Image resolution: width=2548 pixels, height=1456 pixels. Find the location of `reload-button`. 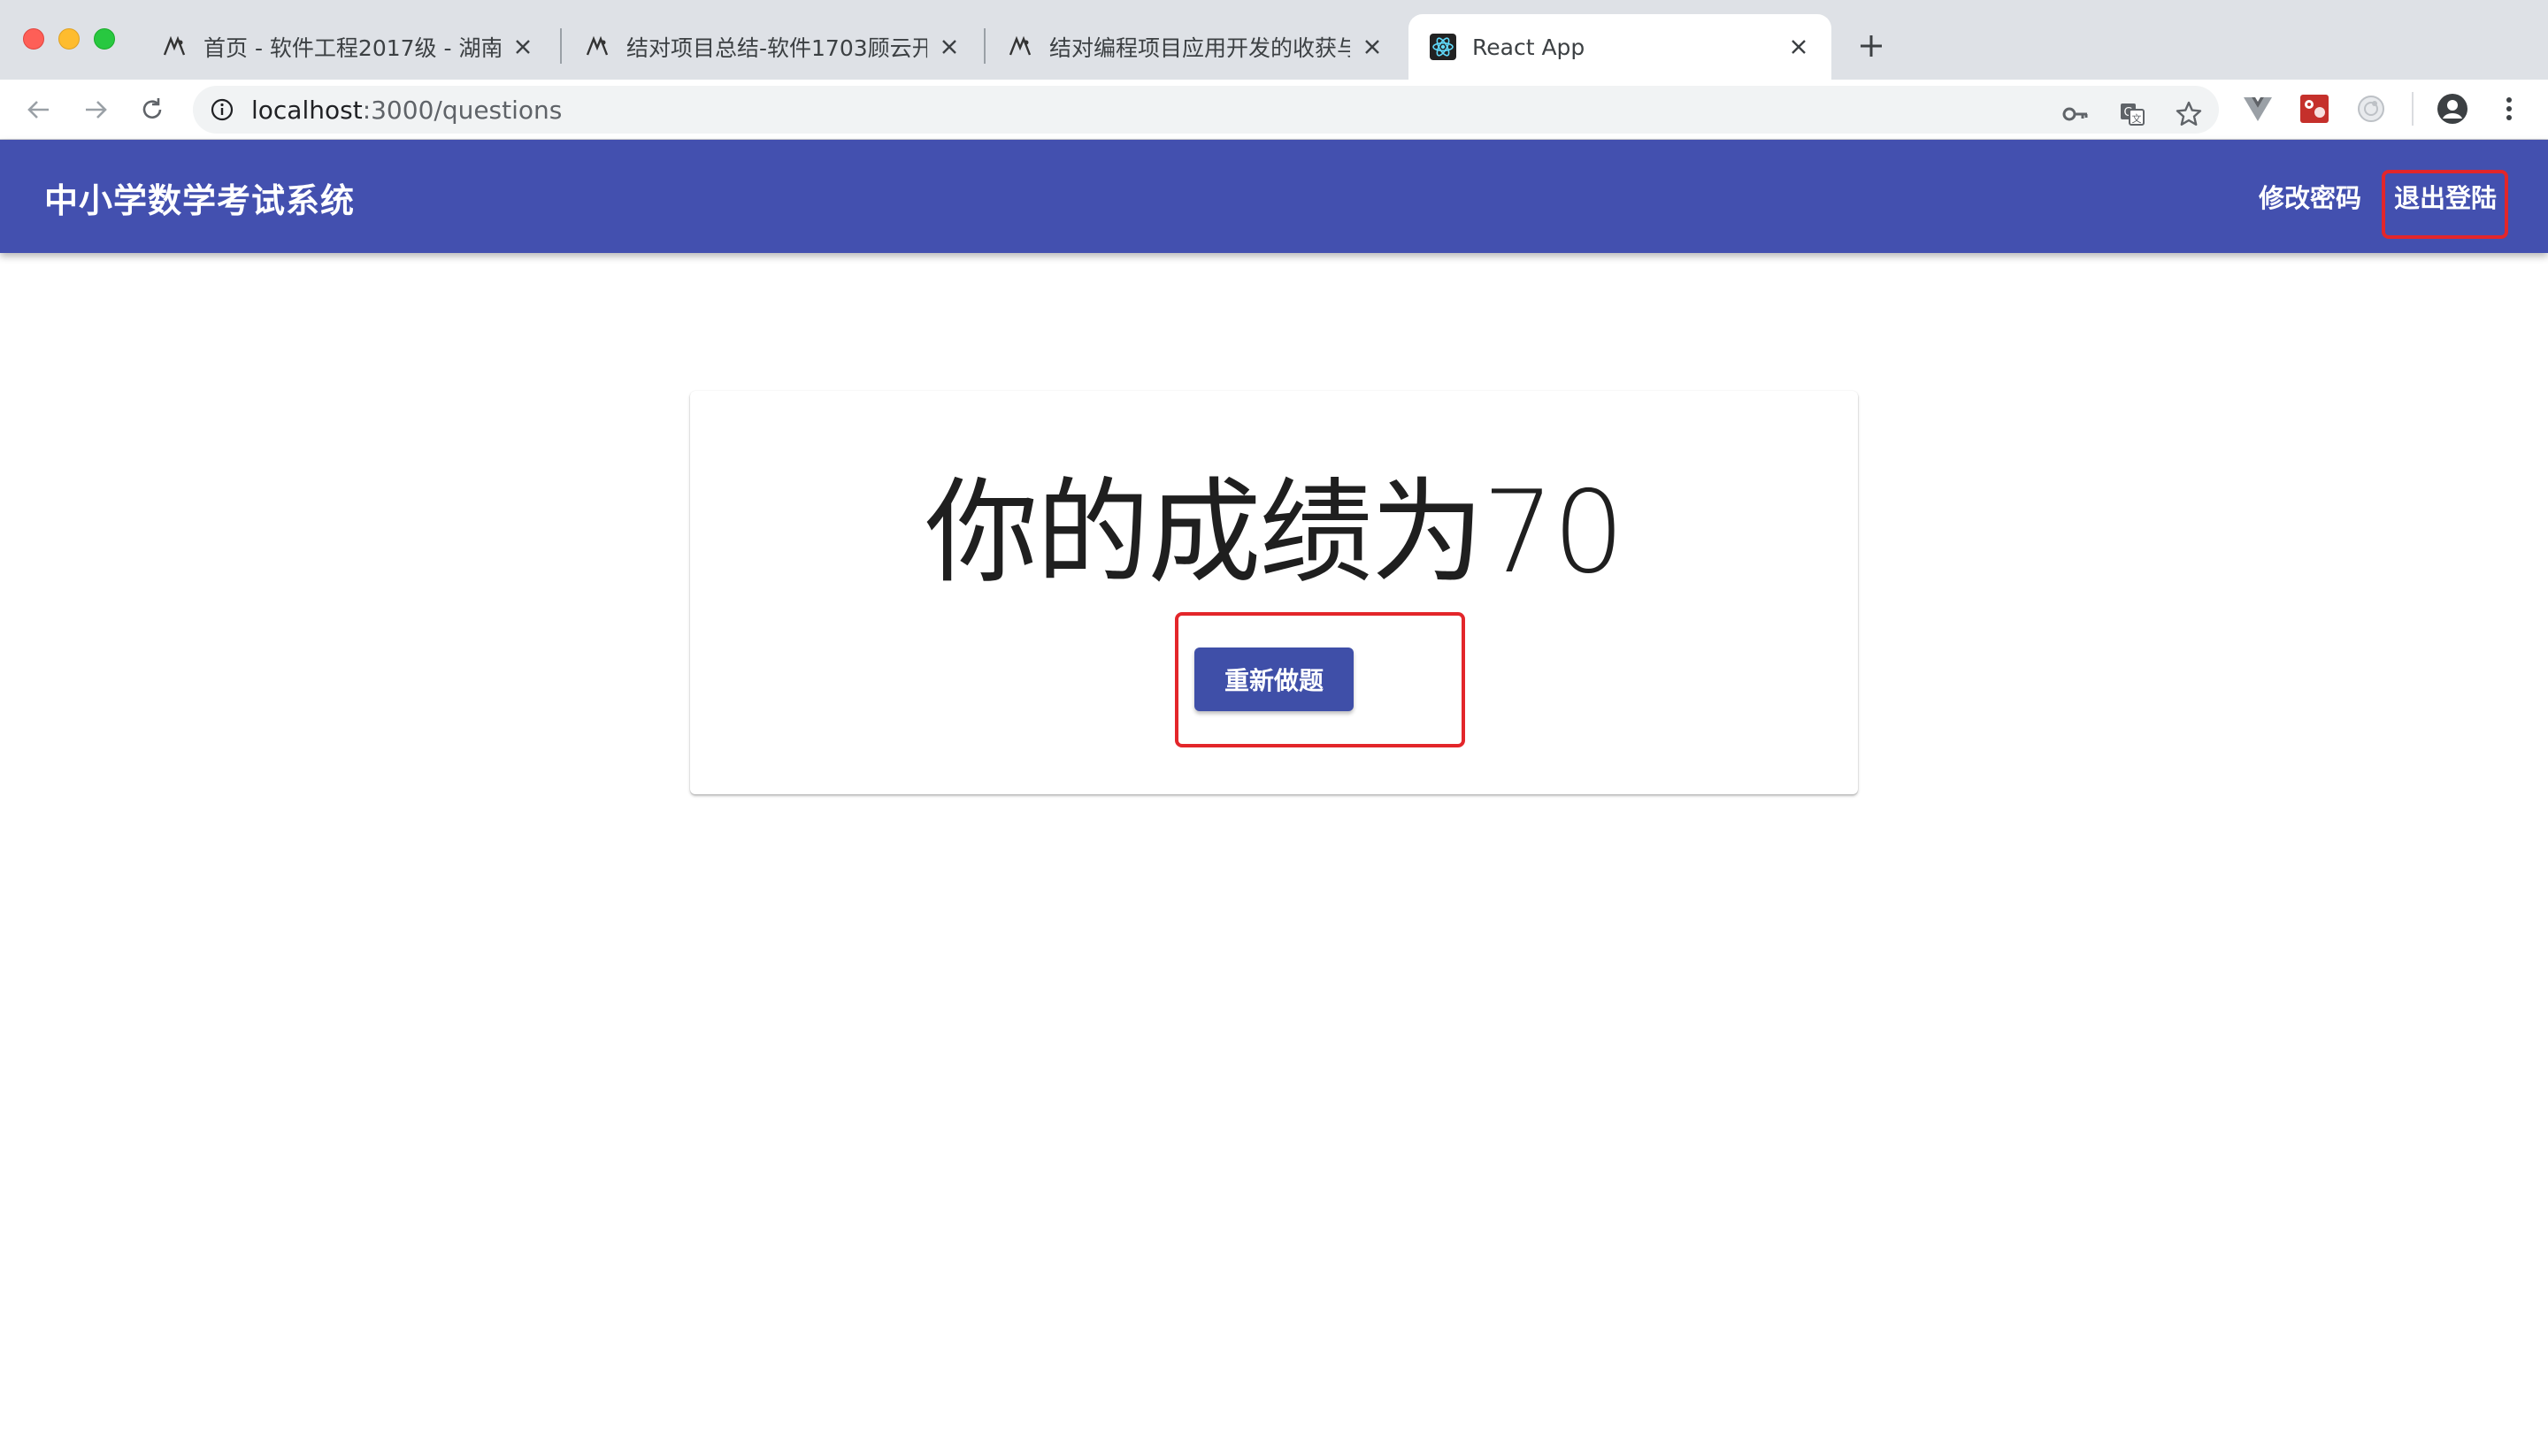

reload-button is located at coordinates (153, 109).